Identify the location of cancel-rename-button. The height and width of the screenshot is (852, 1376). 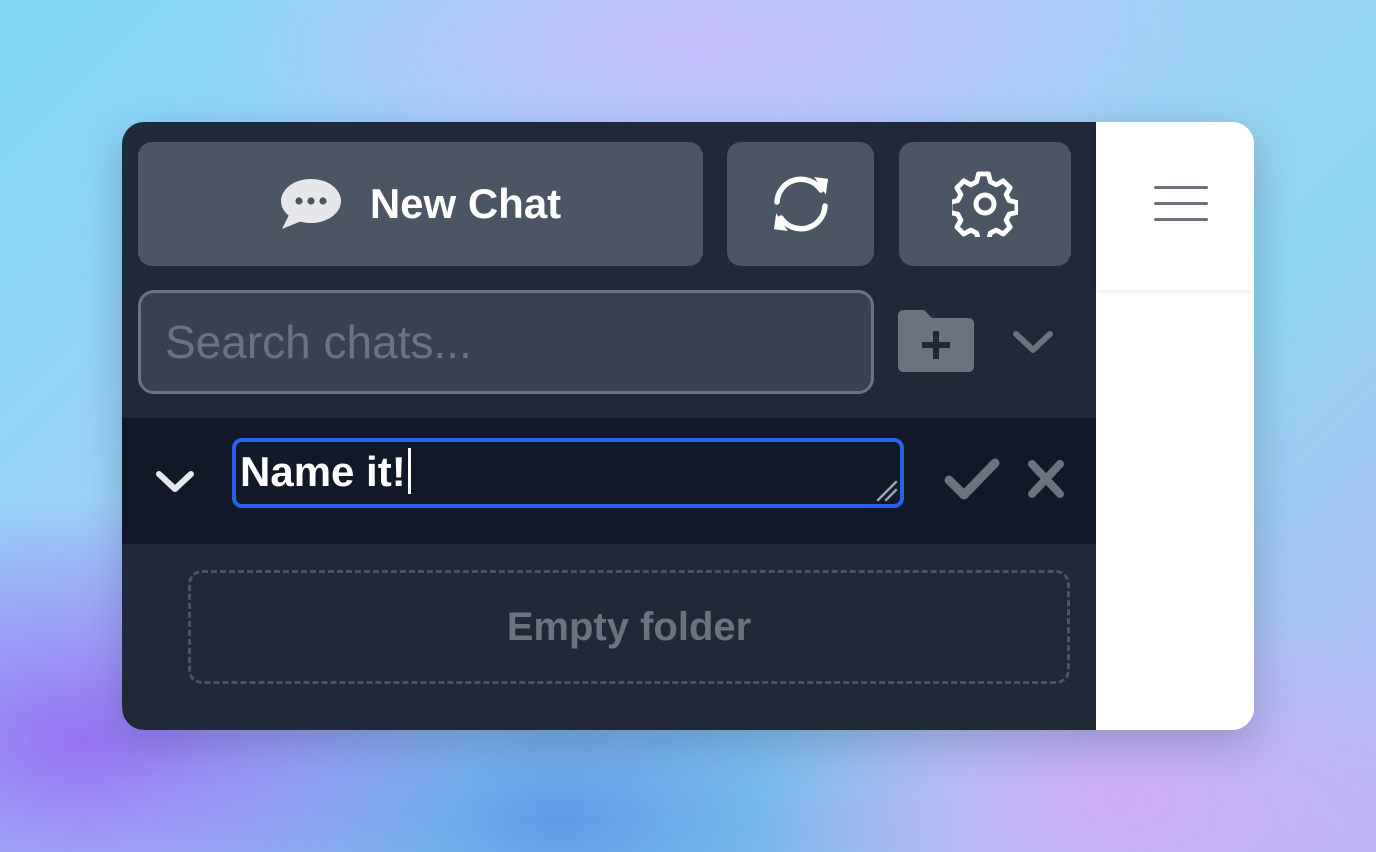
(1046, 479).